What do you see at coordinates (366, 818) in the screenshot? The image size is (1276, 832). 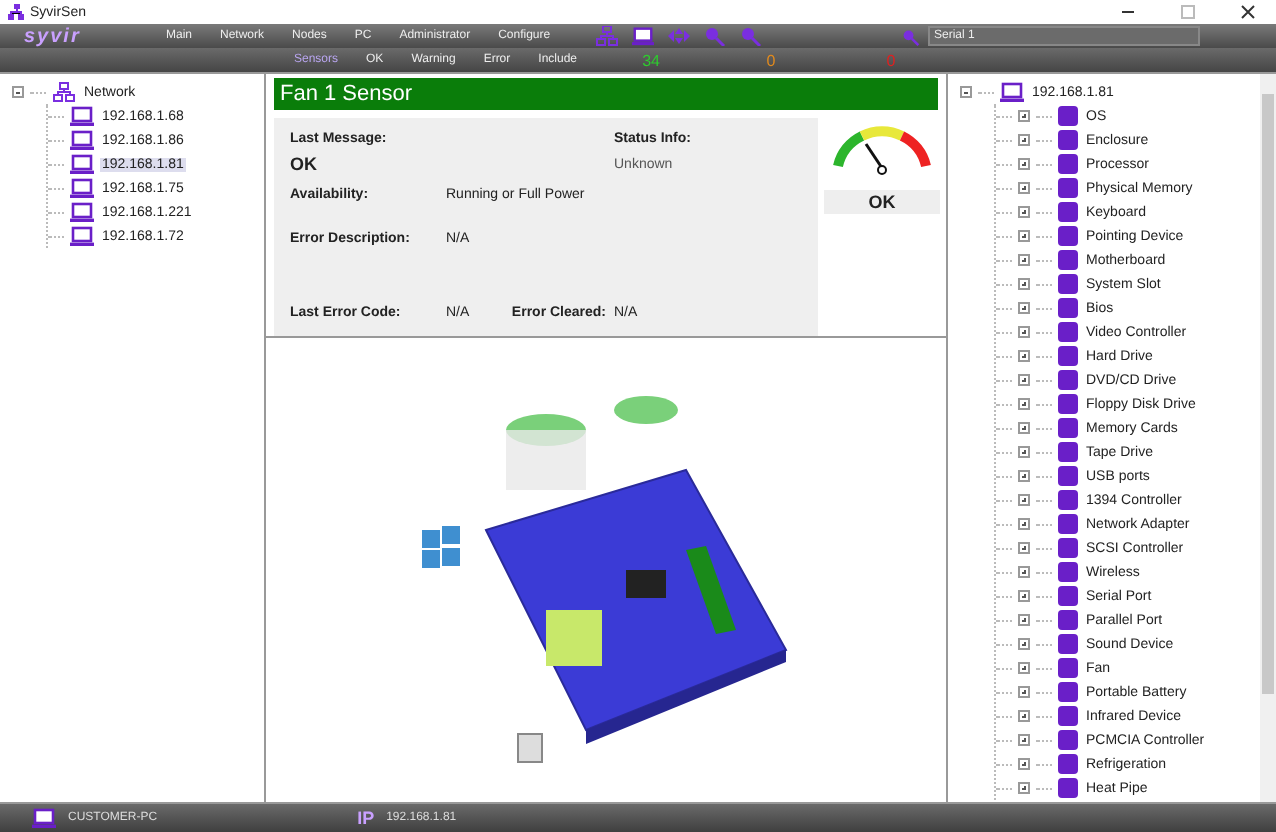 I see `ip-label: IP` at bounding box center [366, 818].